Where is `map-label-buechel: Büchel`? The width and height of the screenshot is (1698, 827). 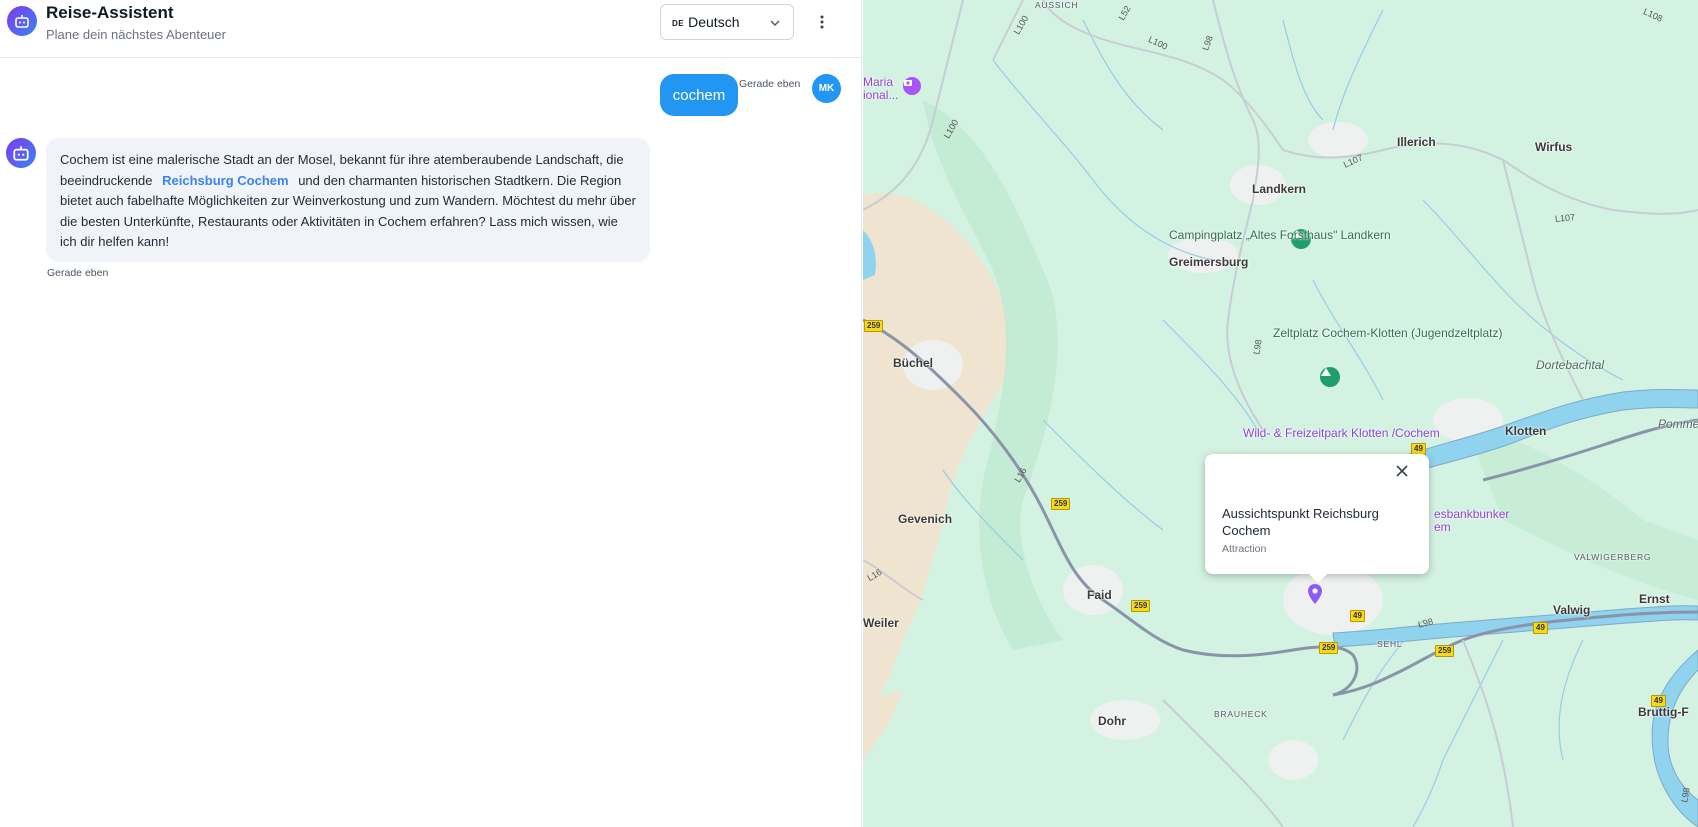
map-label-buechel: Büchel is located at coordinates (913, 363).